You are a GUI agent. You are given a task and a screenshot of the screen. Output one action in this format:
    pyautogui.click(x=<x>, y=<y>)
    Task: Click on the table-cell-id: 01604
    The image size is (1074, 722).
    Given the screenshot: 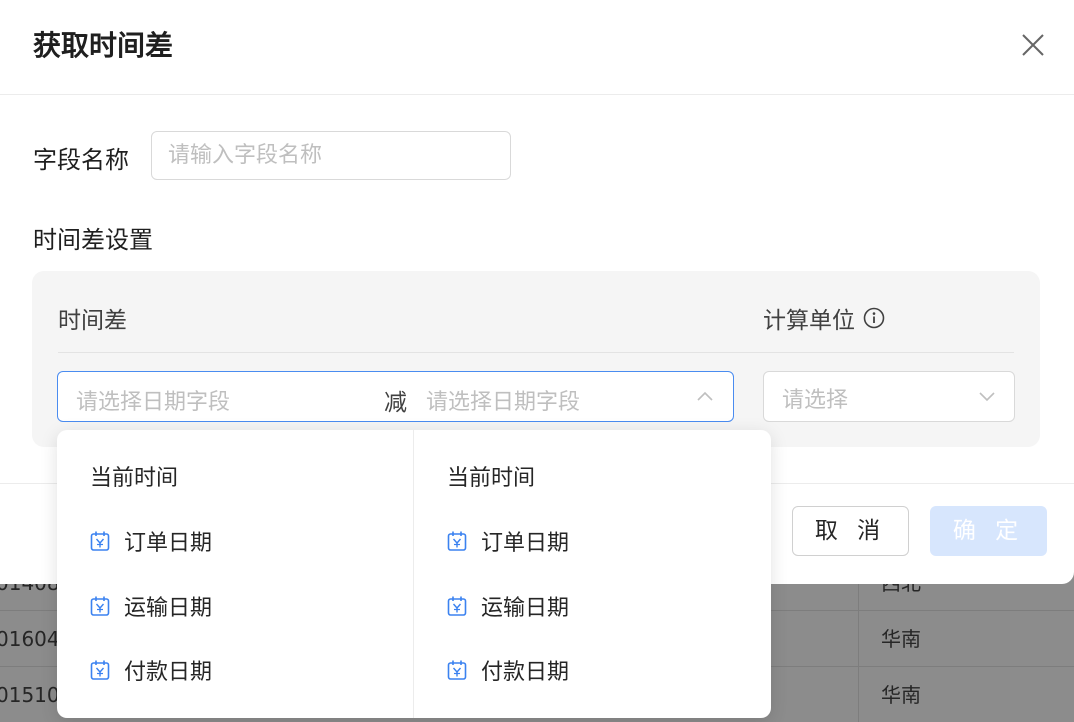 What is the action you would take?
    pyautogui.click(x=30, y=639)
    